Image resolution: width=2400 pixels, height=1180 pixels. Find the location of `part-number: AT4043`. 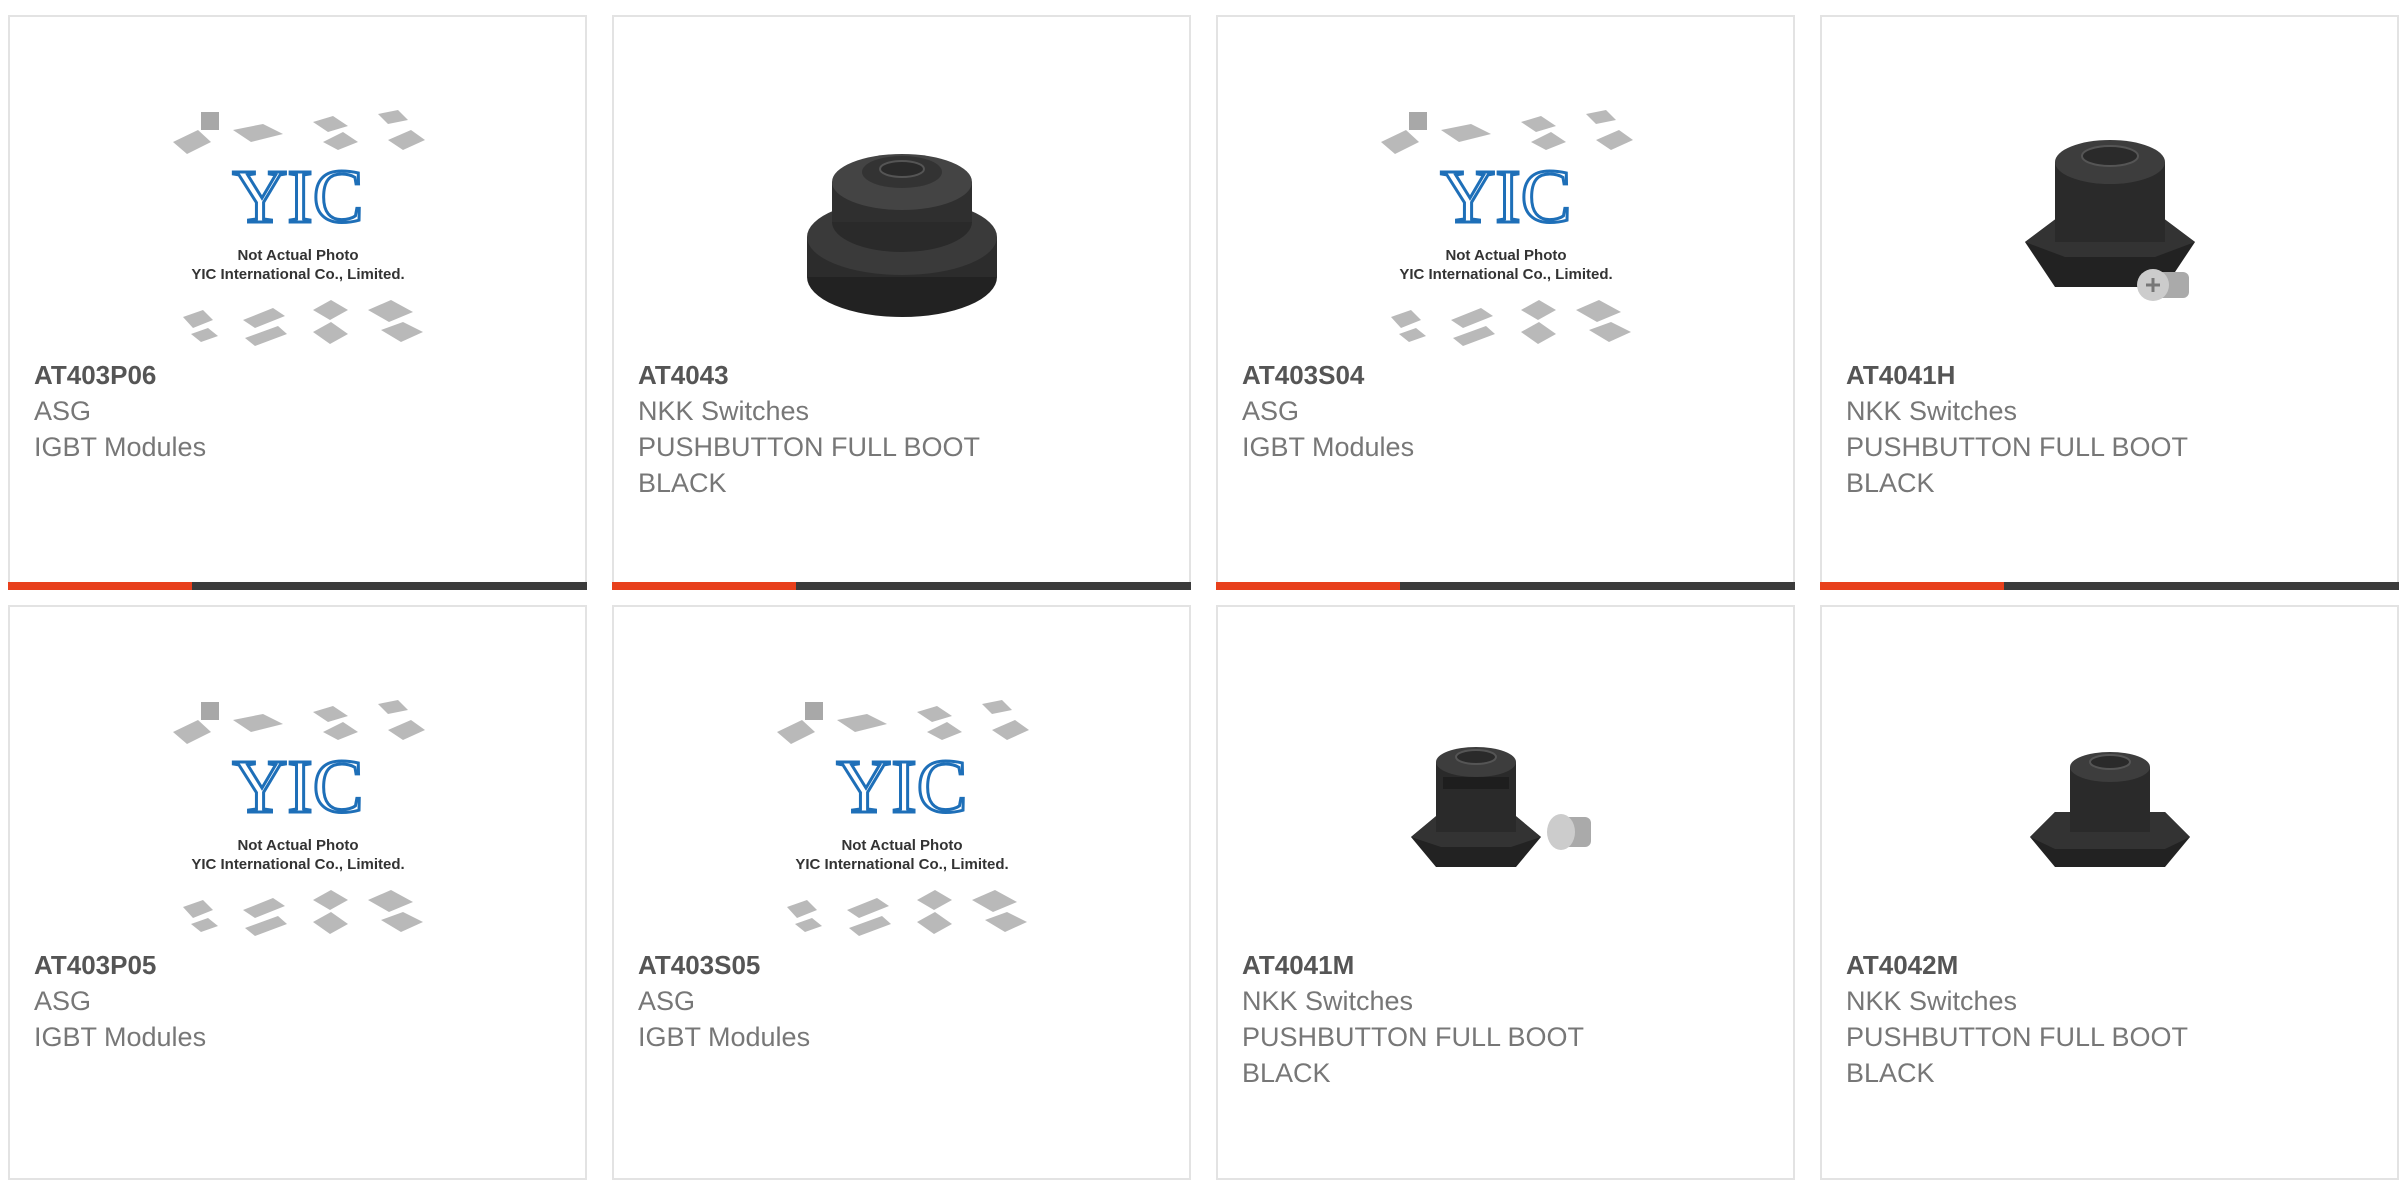

part-number: AT4043 is located at coordinates (901, 375).